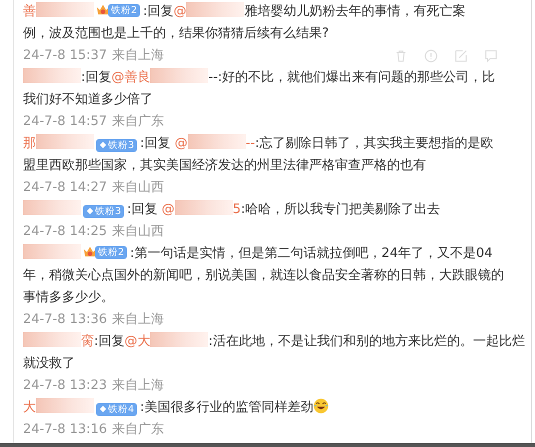 The width and height of the screenshot is (535, 447). What do you see at coordinates (65, 232) in the screenshot?
I see `comment-time: 24-7-8 14:25` at bounding box center [65, 232].